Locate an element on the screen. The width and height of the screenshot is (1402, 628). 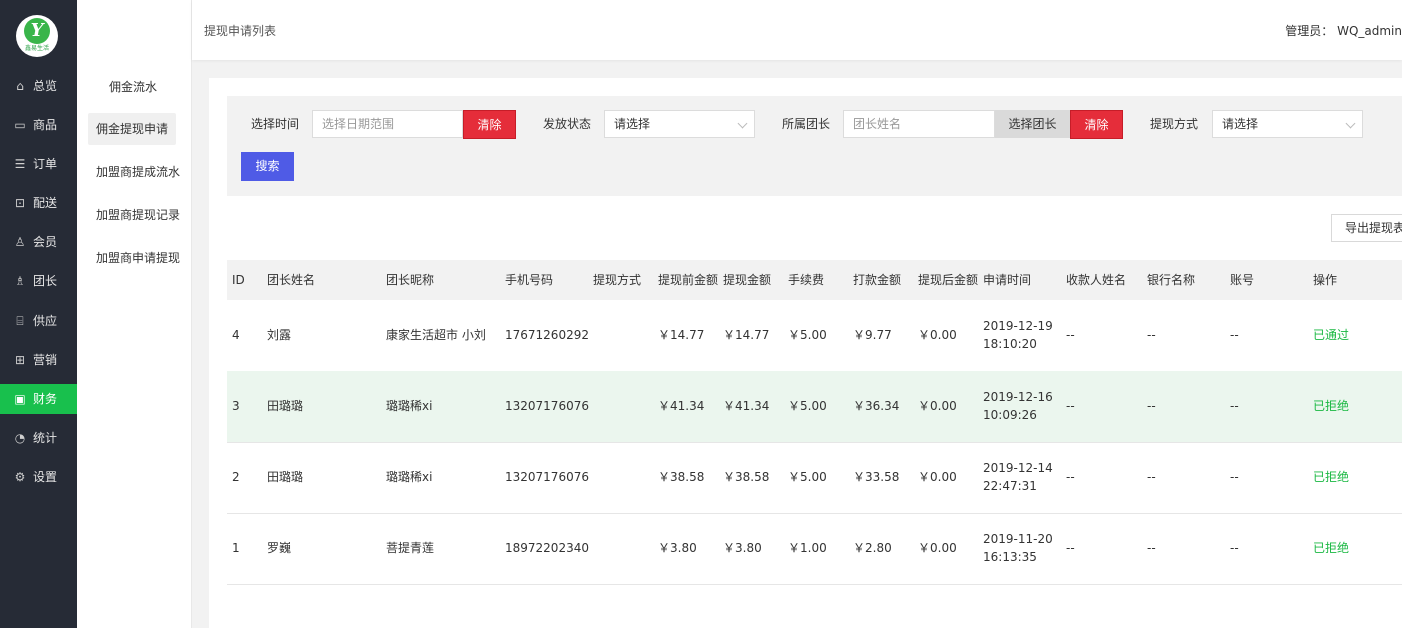
column-header: 提现前金额 is located at coordinates (688, 280).